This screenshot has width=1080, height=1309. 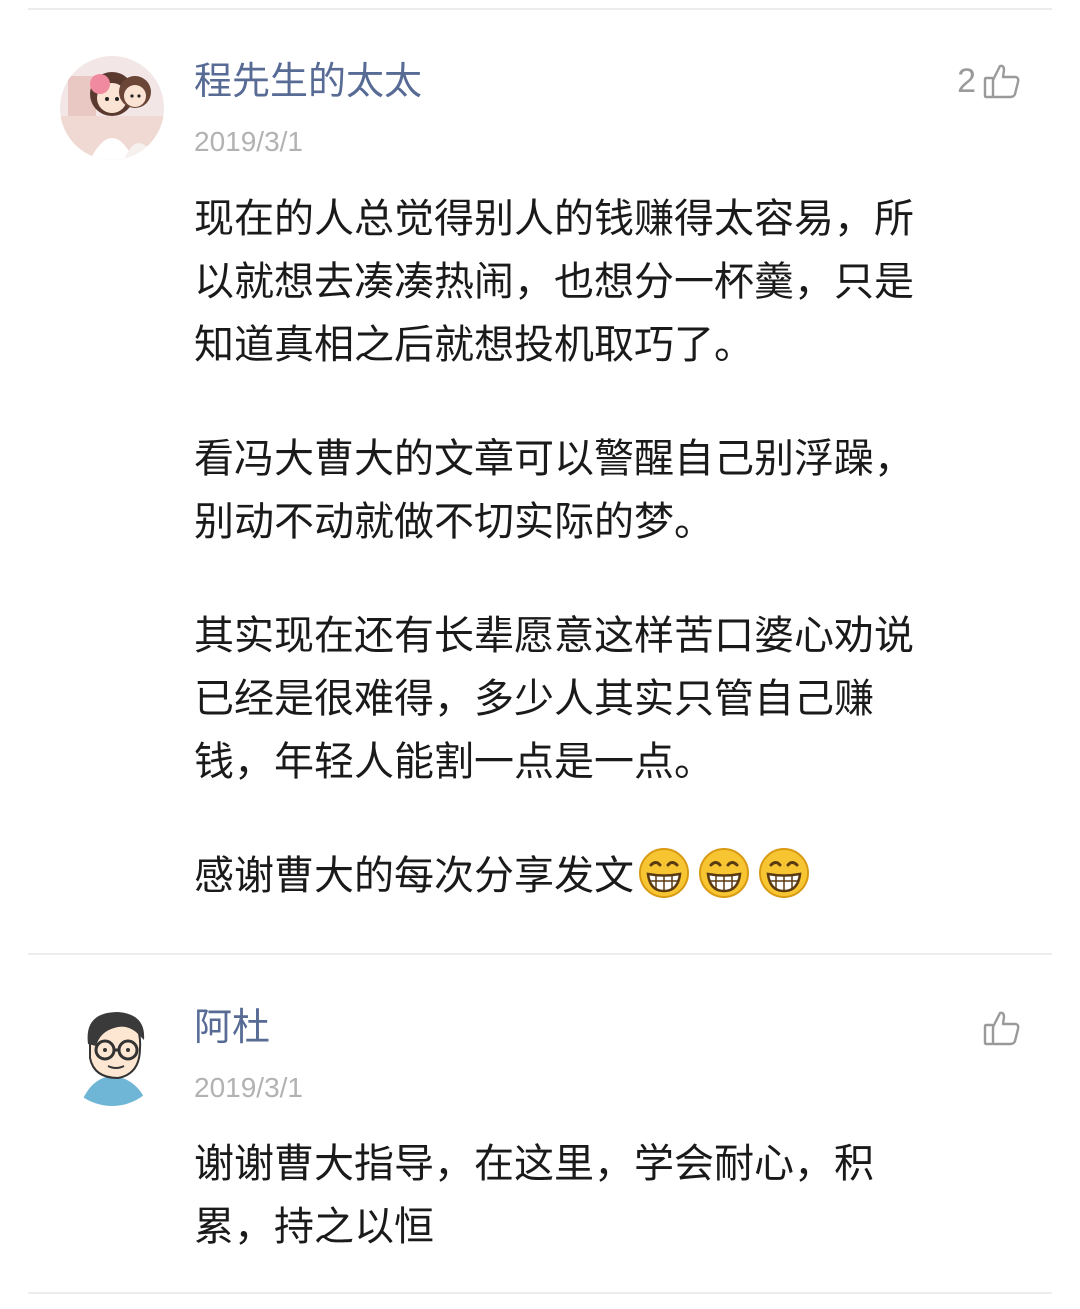 What do you see at coordinates (414, 876) in the screenshot?
I see `comment-paragraph-text: 感谢曹大的每次分享发文` at bounding box center [414, 876].